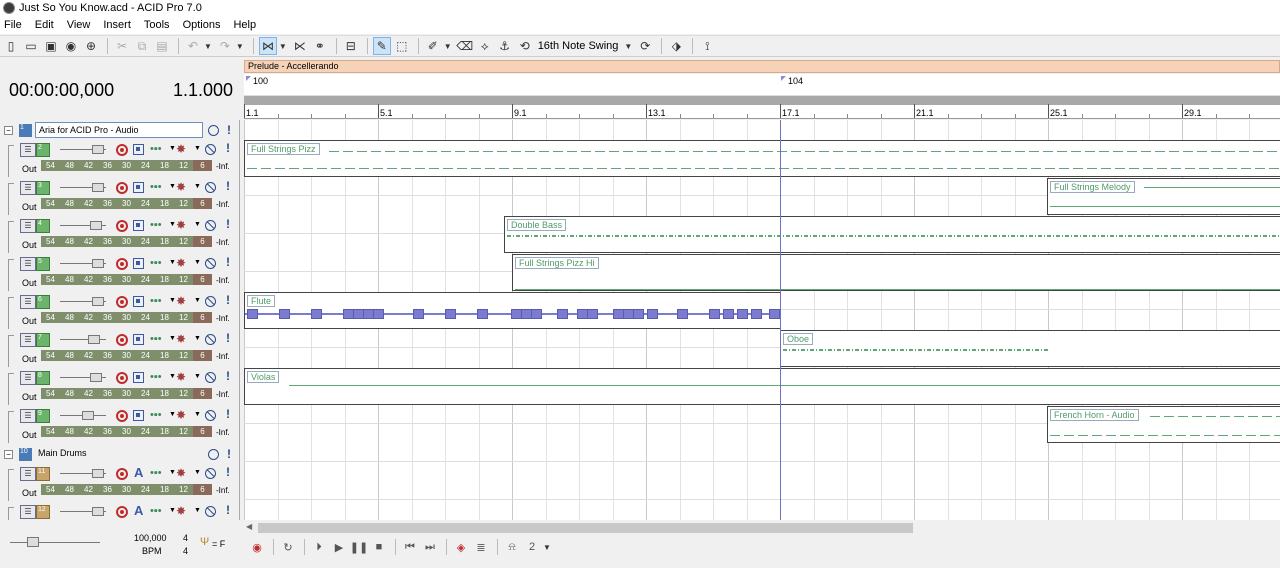 The image size is (1280, 568). What do you see at coordinates (578, 46) in the screenshot?
I see `groove-swing-label: 16th Note Swing` at bounding box center [578, 46].